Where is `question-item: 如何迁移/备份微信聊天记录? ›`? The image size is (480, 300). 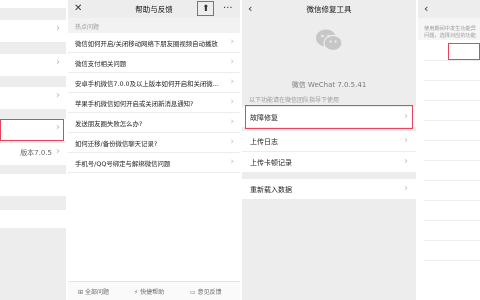 question-item: 如何迁移/备份微信聊天记录? › is located at coordinates (154, 143).